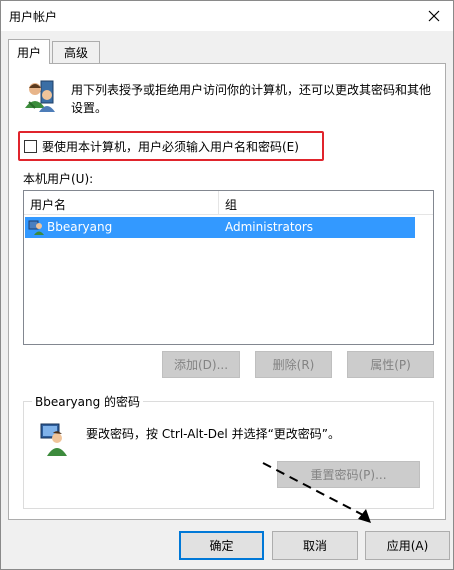 Image resolution: width=454 pixels, height=570 pixels. What do you see at coordinates (33, 17) in the screenshot?
I see `window-title: 用户帐户` at bounding box center [33, 17].